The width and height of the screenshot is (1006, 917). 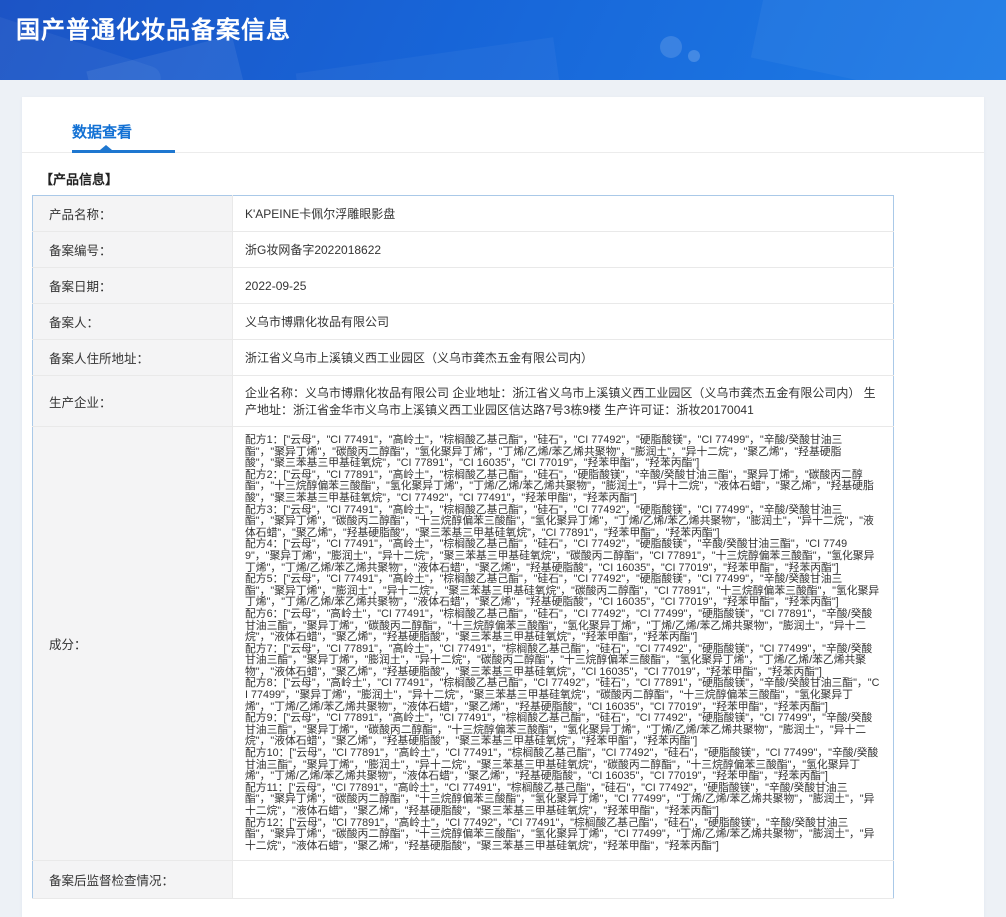 I want to click on row-label: 备案人住所地址：, so click(x=132, y=357).